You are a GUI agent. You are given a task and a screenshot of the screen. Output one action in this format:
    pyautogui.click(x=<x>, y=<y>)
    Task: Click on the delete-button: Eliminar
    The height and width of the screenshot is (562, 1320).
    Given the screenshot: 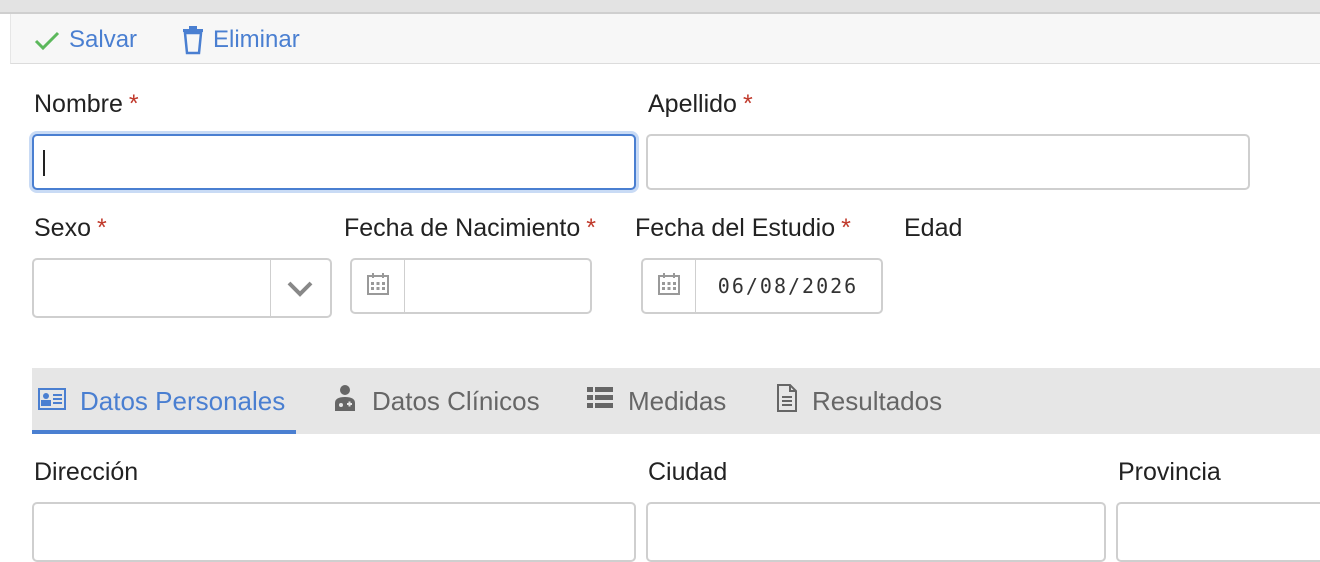 What is the action you would take?
    pyautogui.click(x=240, y=40)
    